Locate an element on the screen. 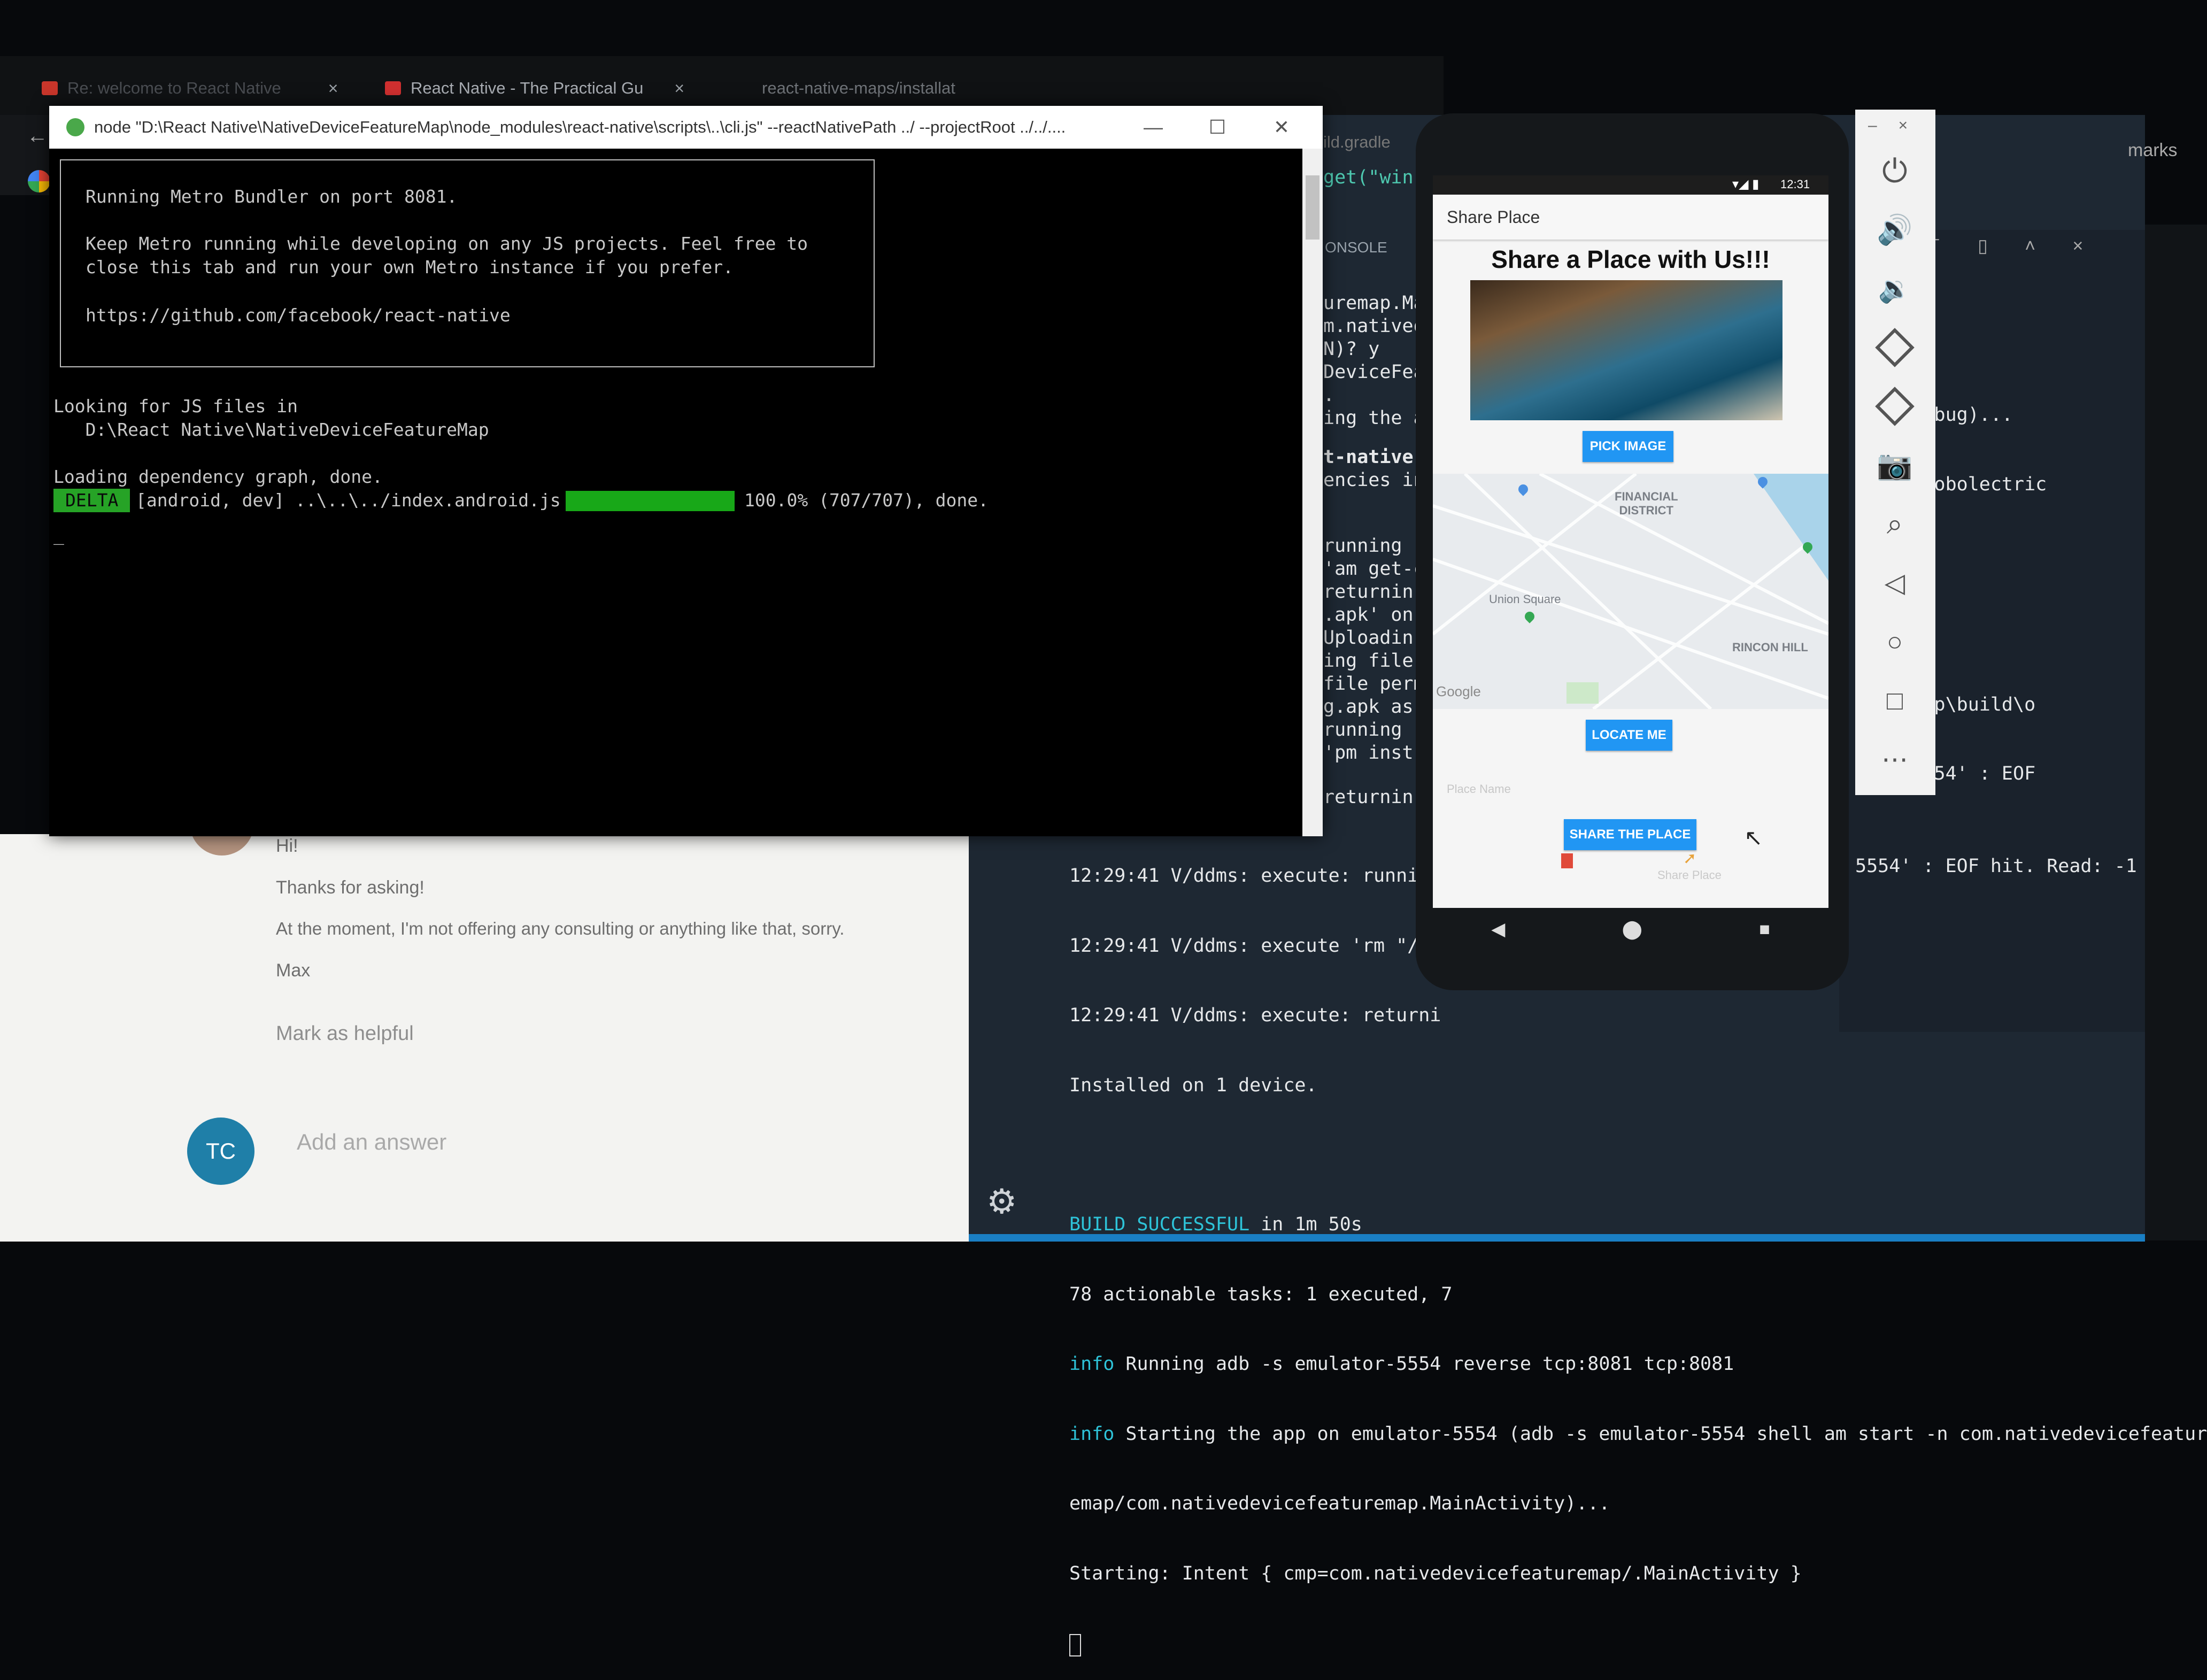 This screenshot has height=1680, width=2207. console-line: D:\React Native\NativeDeviceFeatureMap is located at coordinates (271, 429).